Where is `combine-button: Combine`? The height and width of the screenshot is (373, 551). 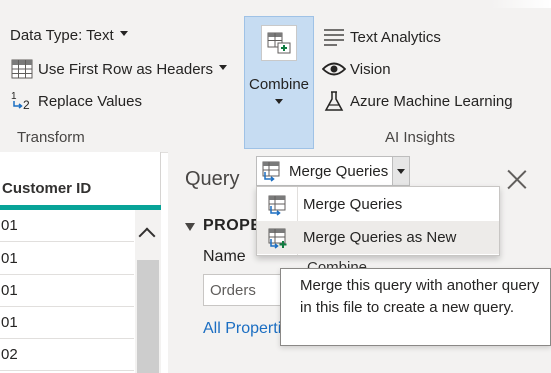 combine-button: Combine is located at coordinates (279, 82).